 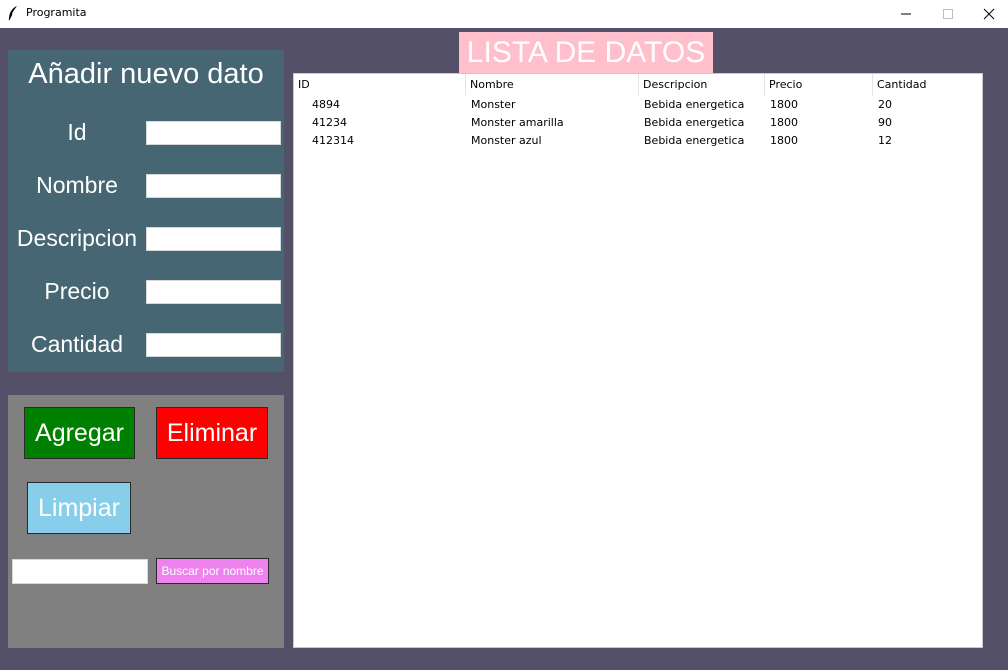 I want to click on column-header-descripcion: Descripcion, so click(x=702, y=85).